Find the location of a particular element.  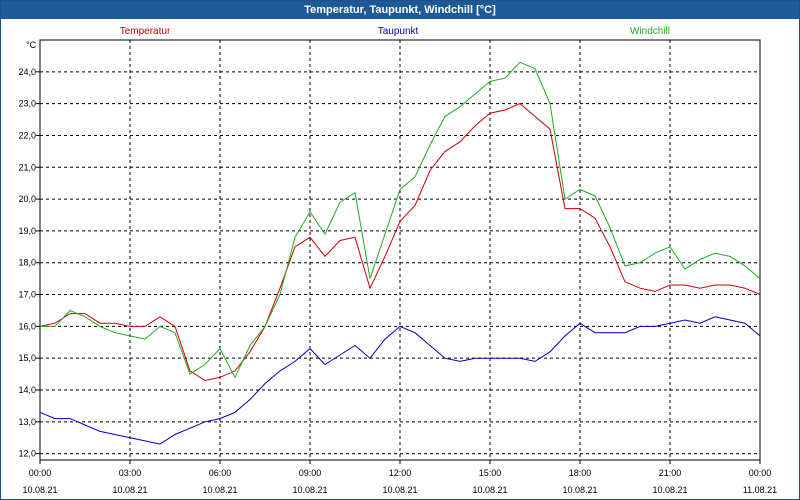

x-tick-time: 12:00 is located at coordinates (400, 473).